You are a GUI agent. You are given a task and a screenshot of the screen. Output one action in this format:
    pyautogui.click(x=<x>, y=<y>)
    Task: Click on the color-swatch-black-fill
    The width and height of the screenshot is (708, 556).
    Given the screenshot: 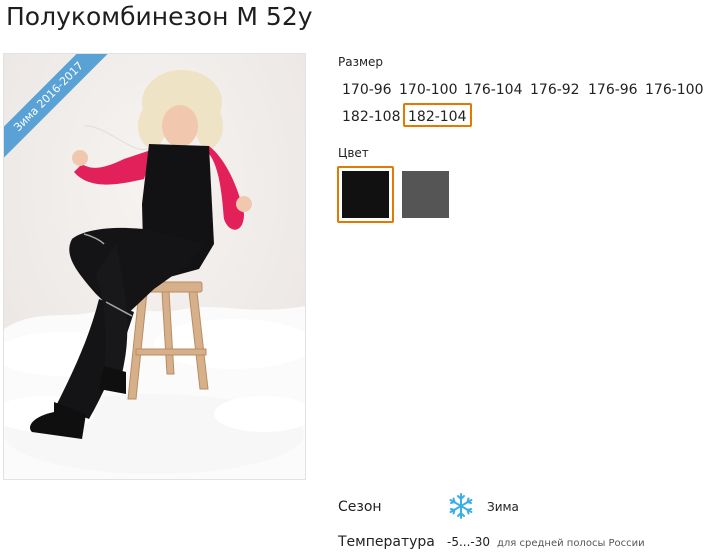 What is the action you would take?
    pyautogui.click(x=365, y=194)
    